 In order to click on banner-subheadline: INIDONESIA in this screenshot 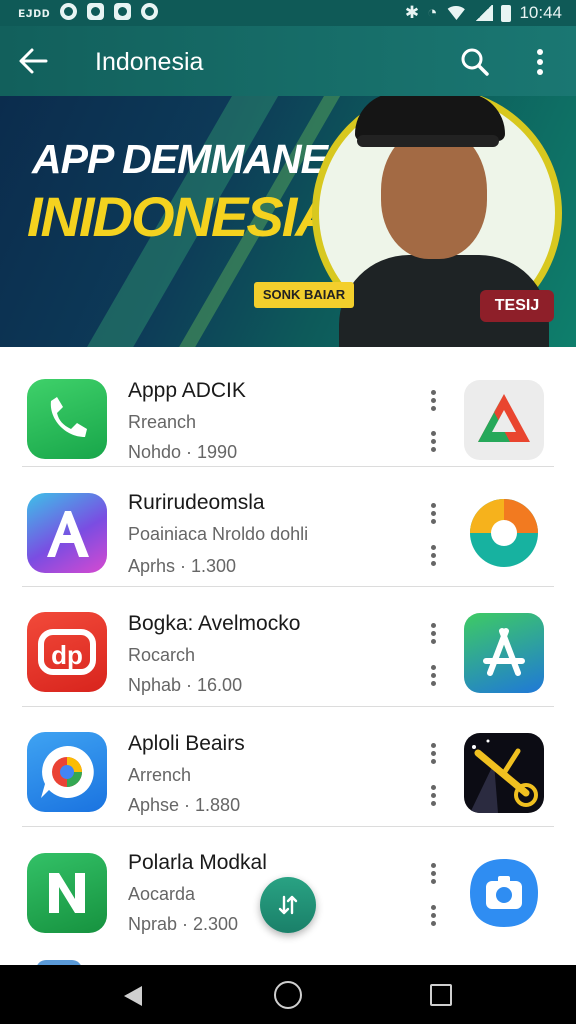, I will do `click(181, 216)`.